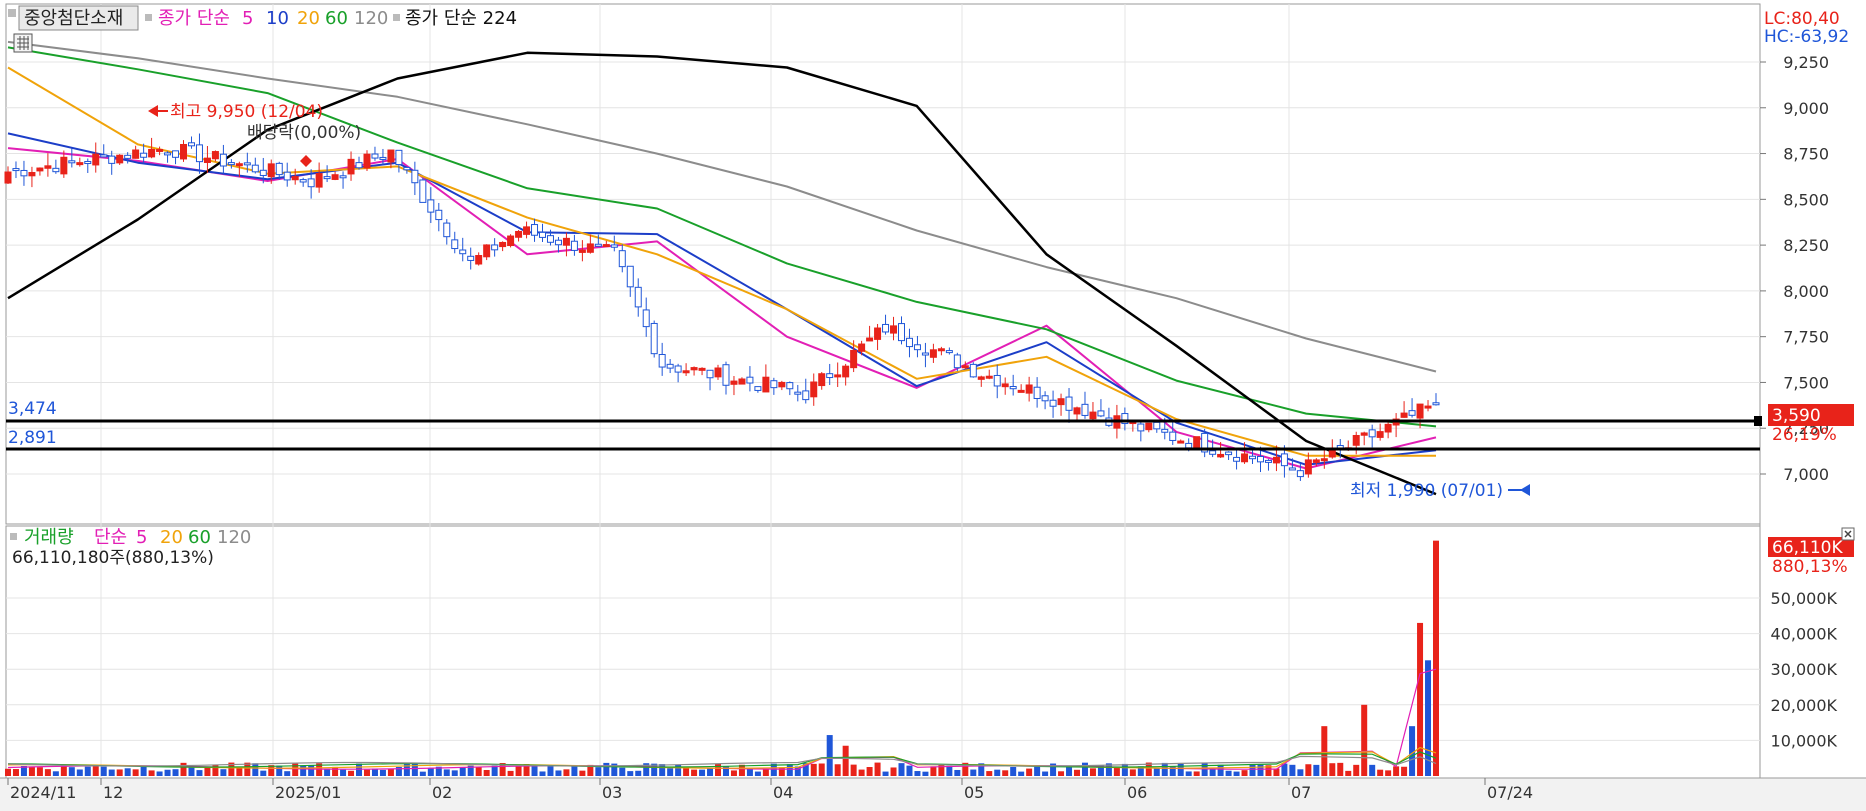 The width and height of the screenshot is (1866, 811). I want to click on volume-tick-label: 30,000K, so click(1804, 669).